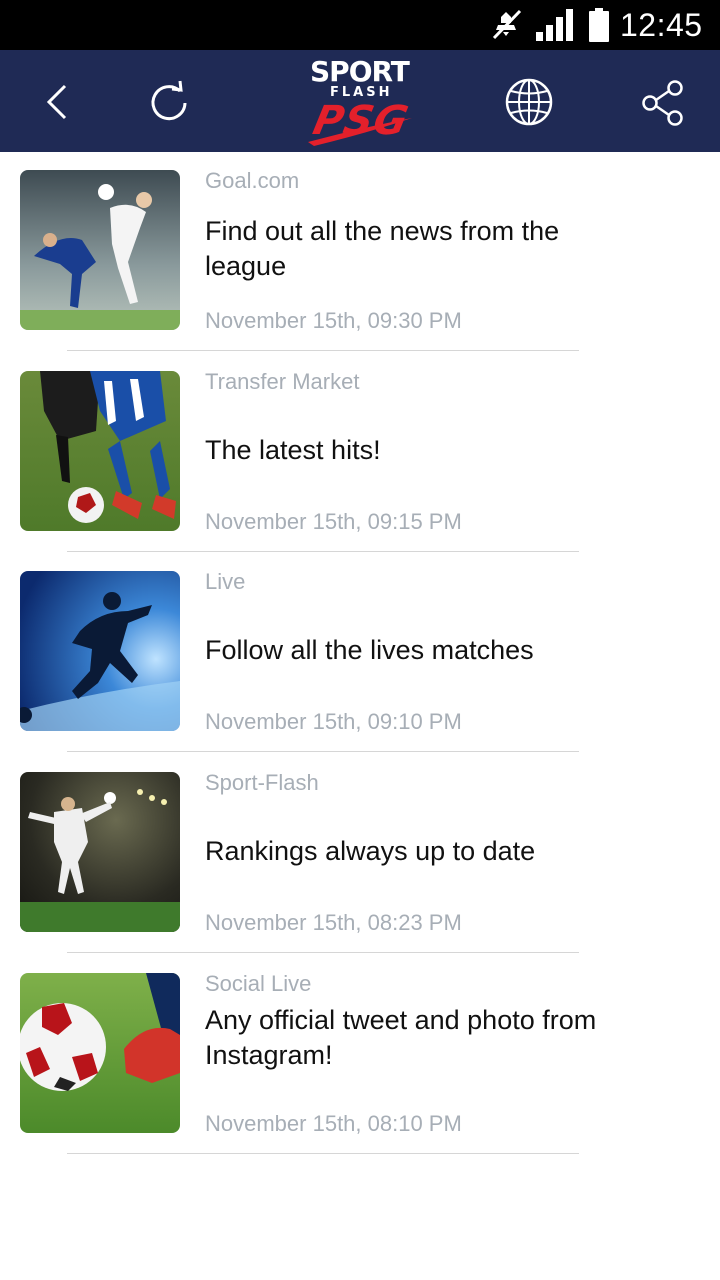 The width and height of the screenshot is (720, 1280). Describe the element at coordinates (258, 983) in the screenshot. I see `news-source: Social Live` at that location.